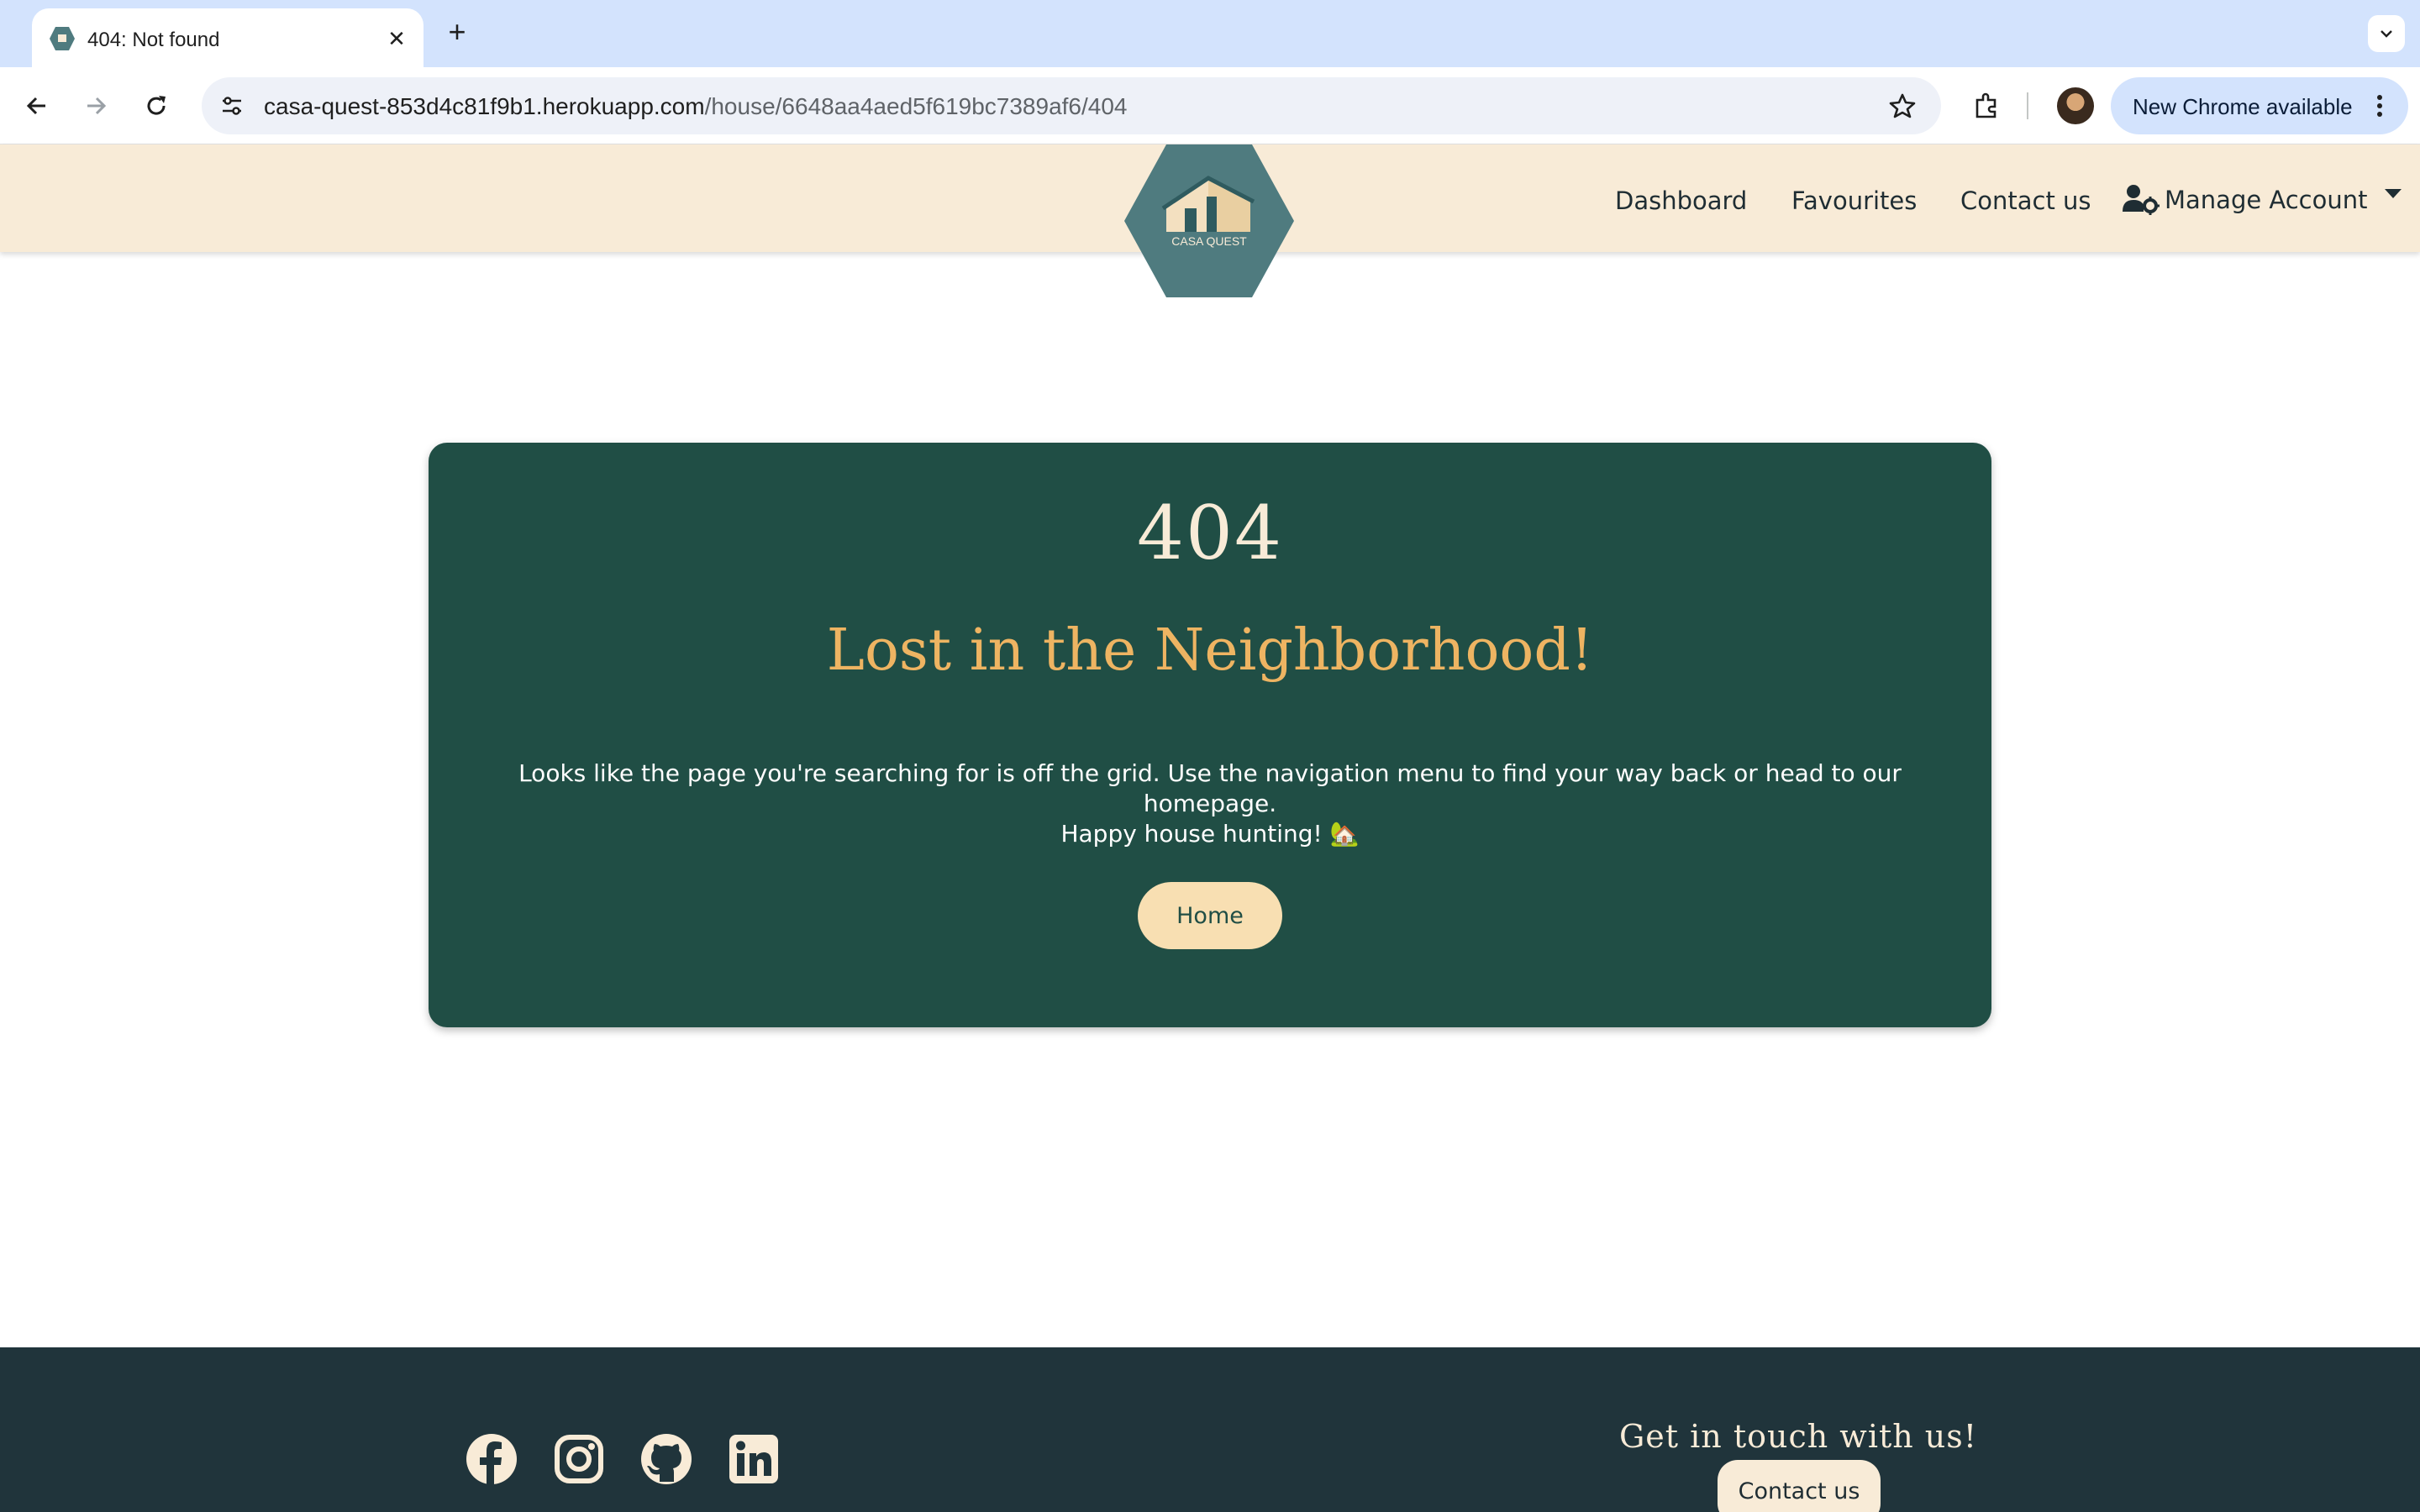  What do you see at coordinates (666, 1459) in the screenshot?
I see `github-icon` at bounding box center [666, 1459].